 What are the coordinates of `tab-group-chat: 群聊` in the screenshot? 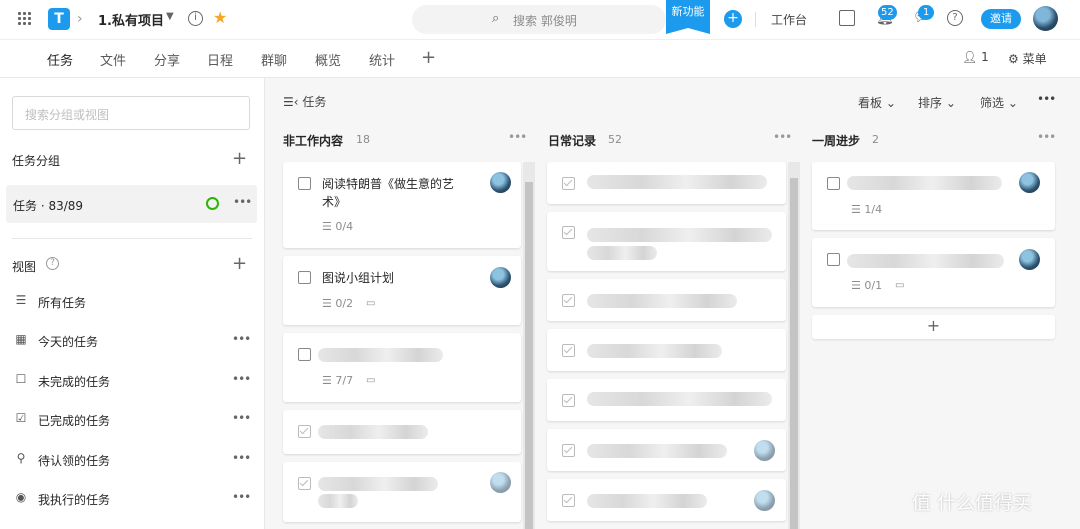 It's located at (274, 59).